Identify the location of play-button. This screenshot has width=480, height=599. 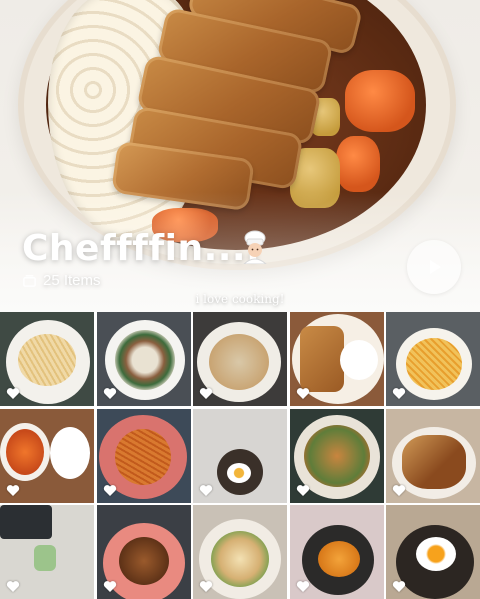
(434, 267).